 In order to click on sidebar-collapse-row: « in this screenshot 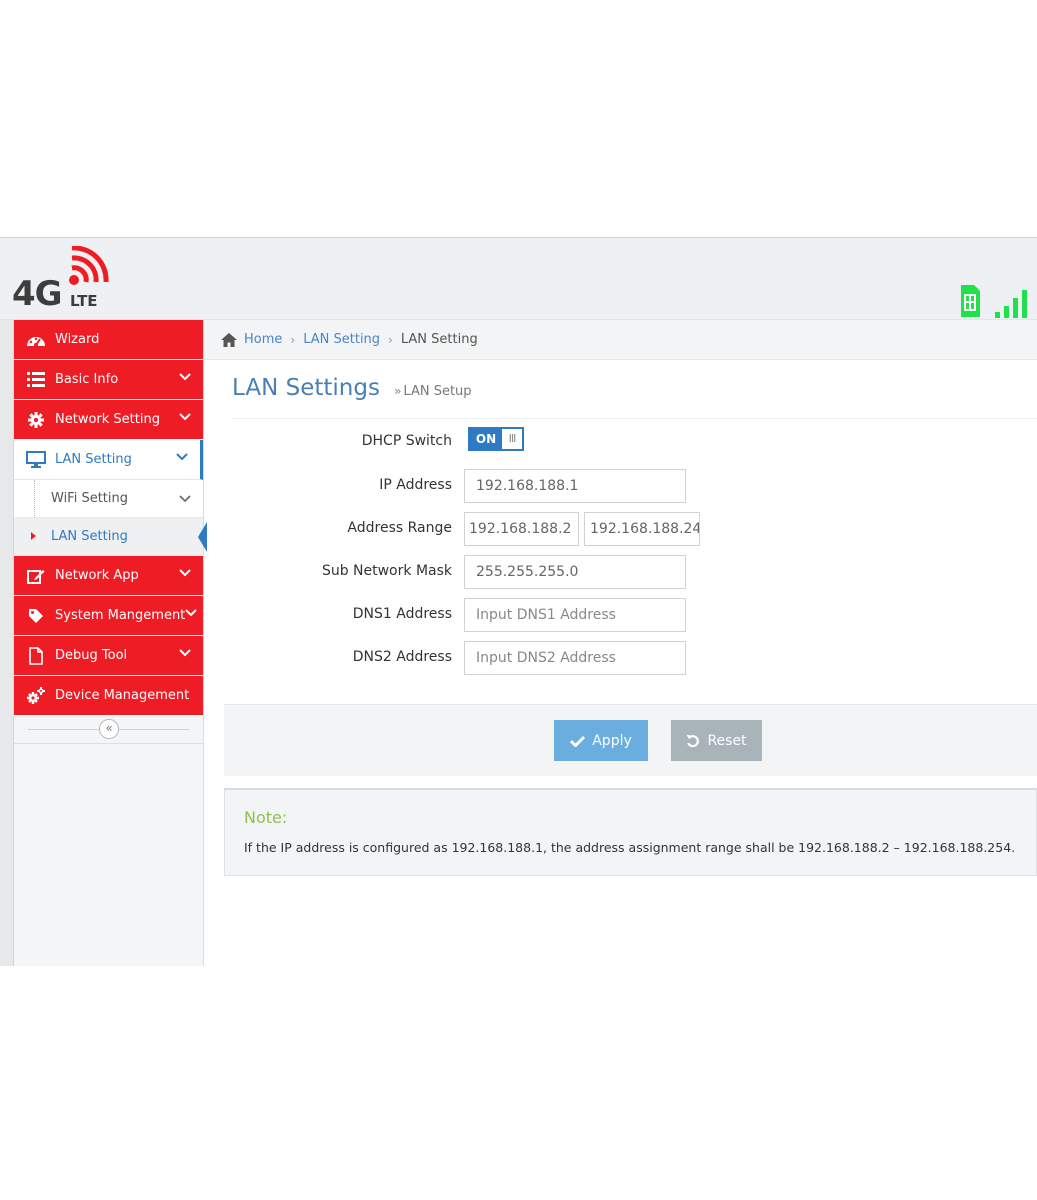, I will do `click(108, 730)`.